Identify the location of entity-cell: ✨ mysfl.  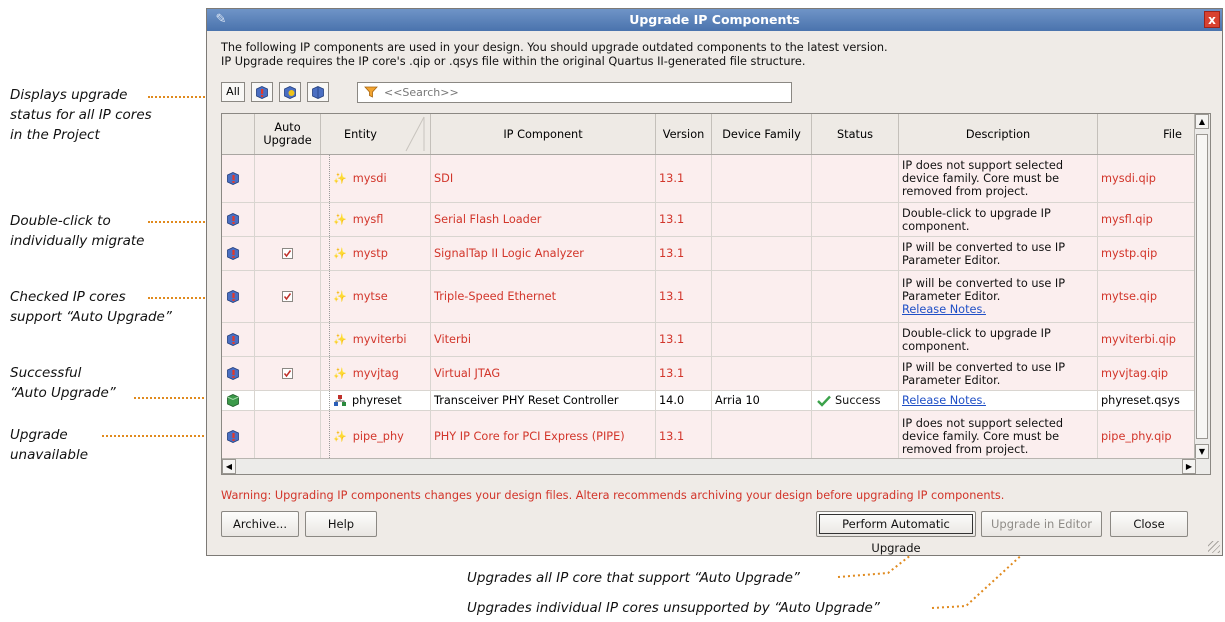
(376, 219).